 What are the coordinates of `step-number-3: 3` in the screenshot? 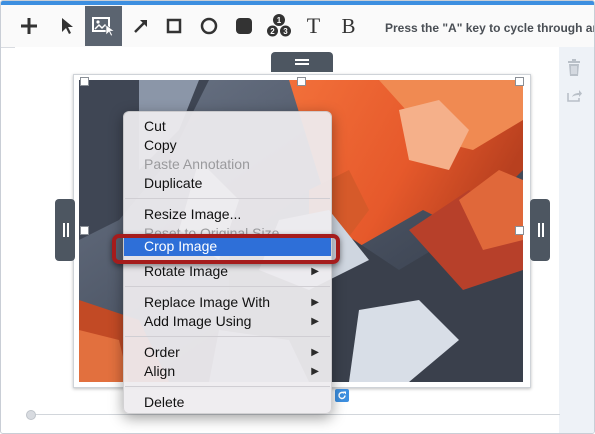 It's located at (285, 31).